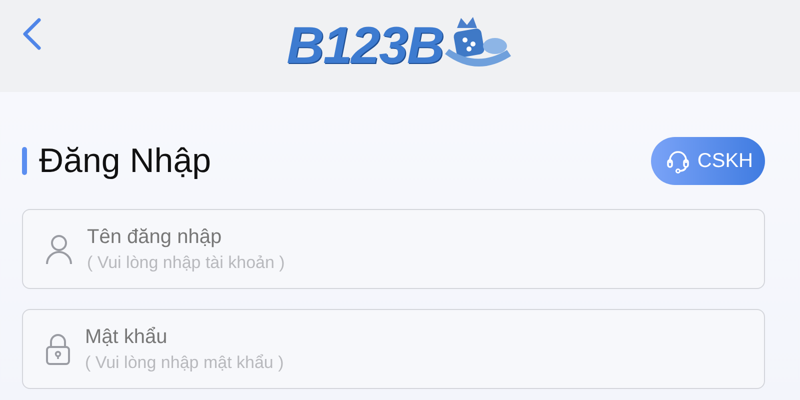 Image resolution: width=800 pixels, height=400 pixels. What do you see at coordinates (125, 161) in the screenshot?
I see `page-title: Đăng Nhập` at bounding box center [125, 161].